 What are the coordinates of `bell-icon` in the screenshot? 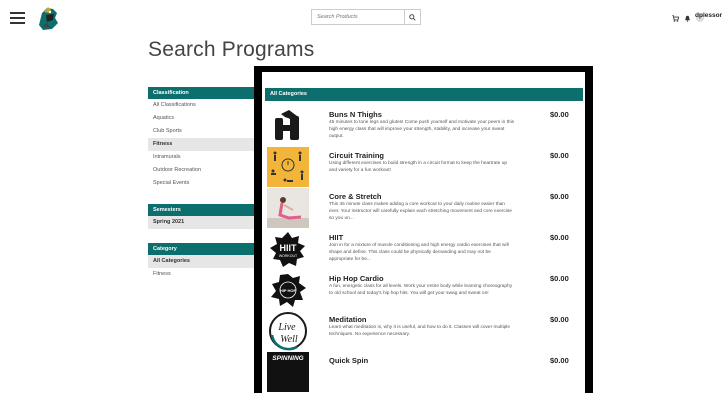 It's located at (687, 18).